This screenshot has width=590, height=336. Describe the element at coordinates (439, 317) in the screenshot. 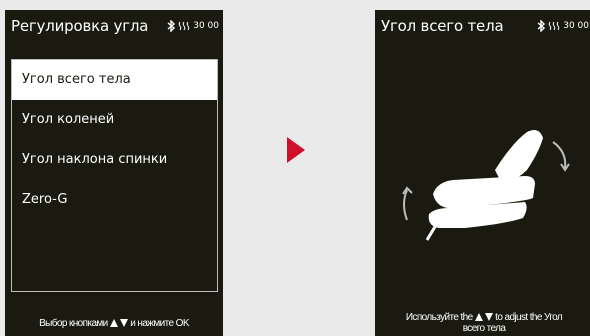

I see `hint-text-start: Используйте the` at that location.